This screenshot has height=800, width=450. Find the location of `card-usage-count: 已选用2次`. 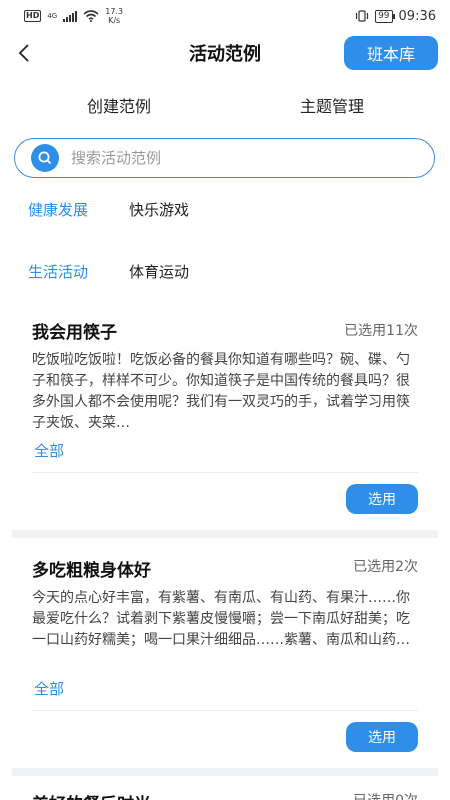

card-usage-count: 已选用2次 is located at coordinates (385, 567).